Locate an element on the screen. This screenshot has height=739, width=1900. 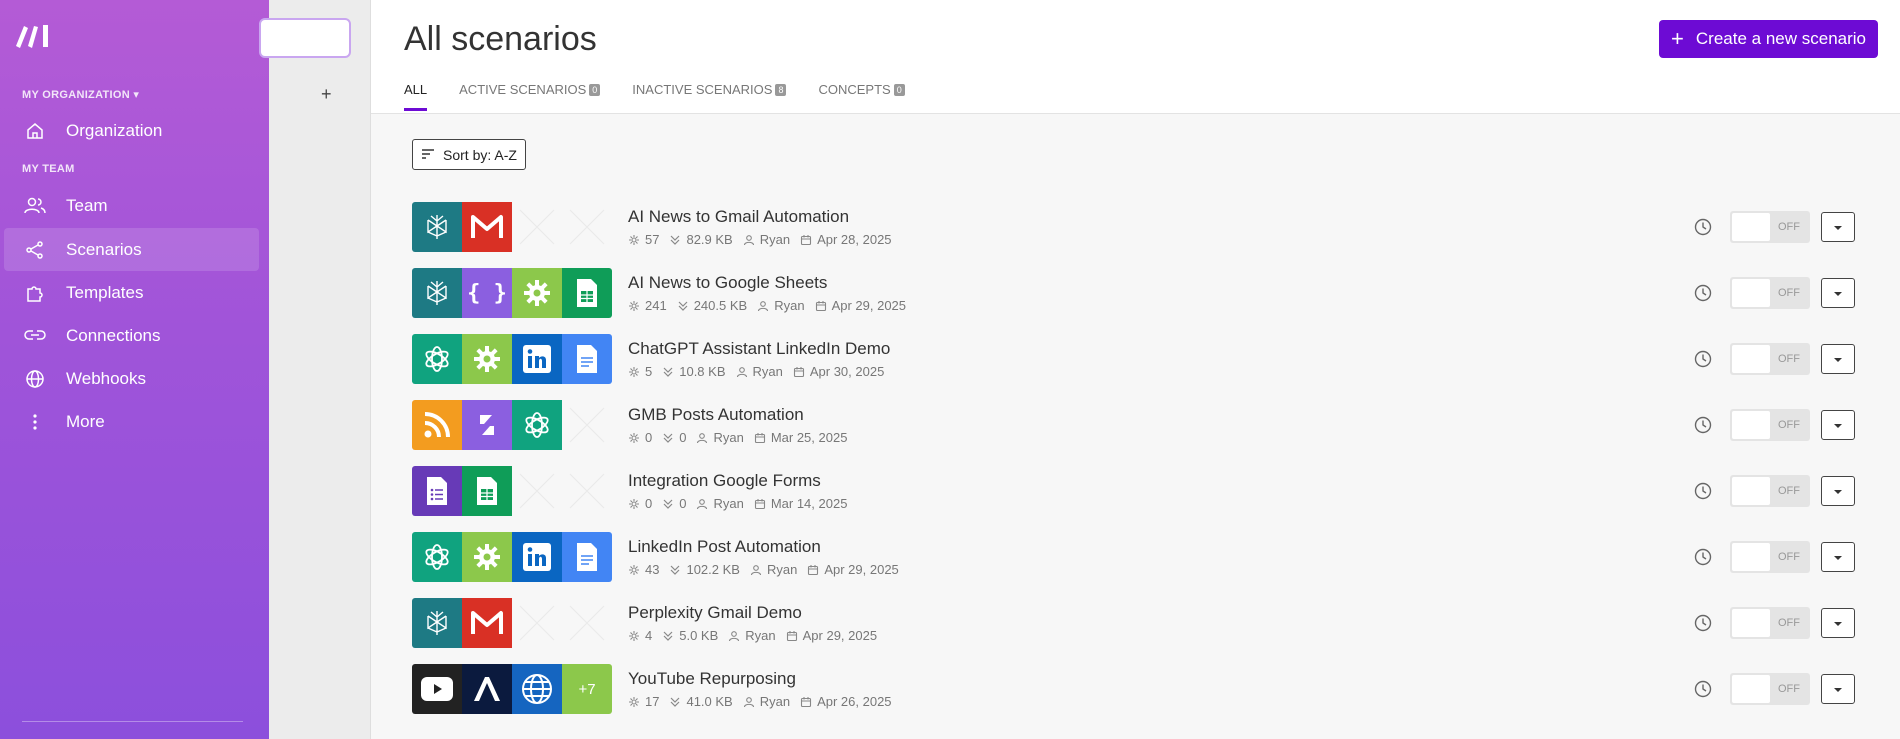
sort-button: Sort by: A-Z is located at coordinates (469, 154).